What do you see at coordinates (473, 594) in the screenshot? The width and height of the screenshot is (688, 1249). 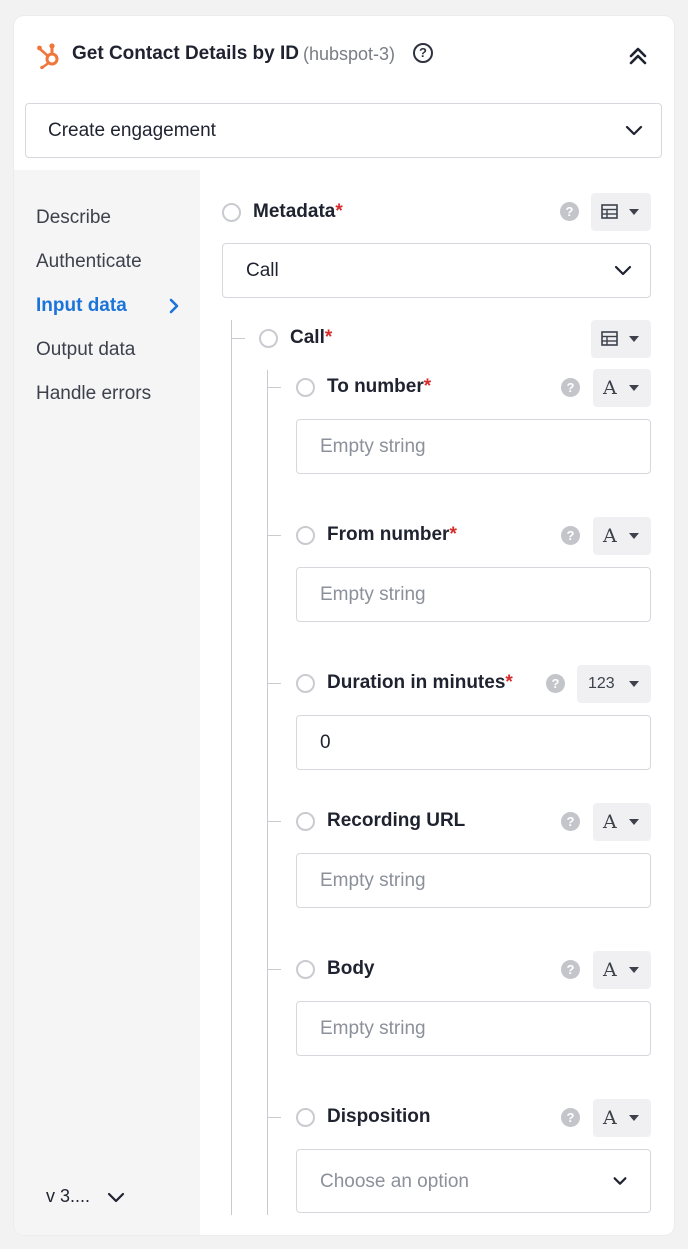 I see `from-number-input: Empty string` at bounding box center [473, 594].